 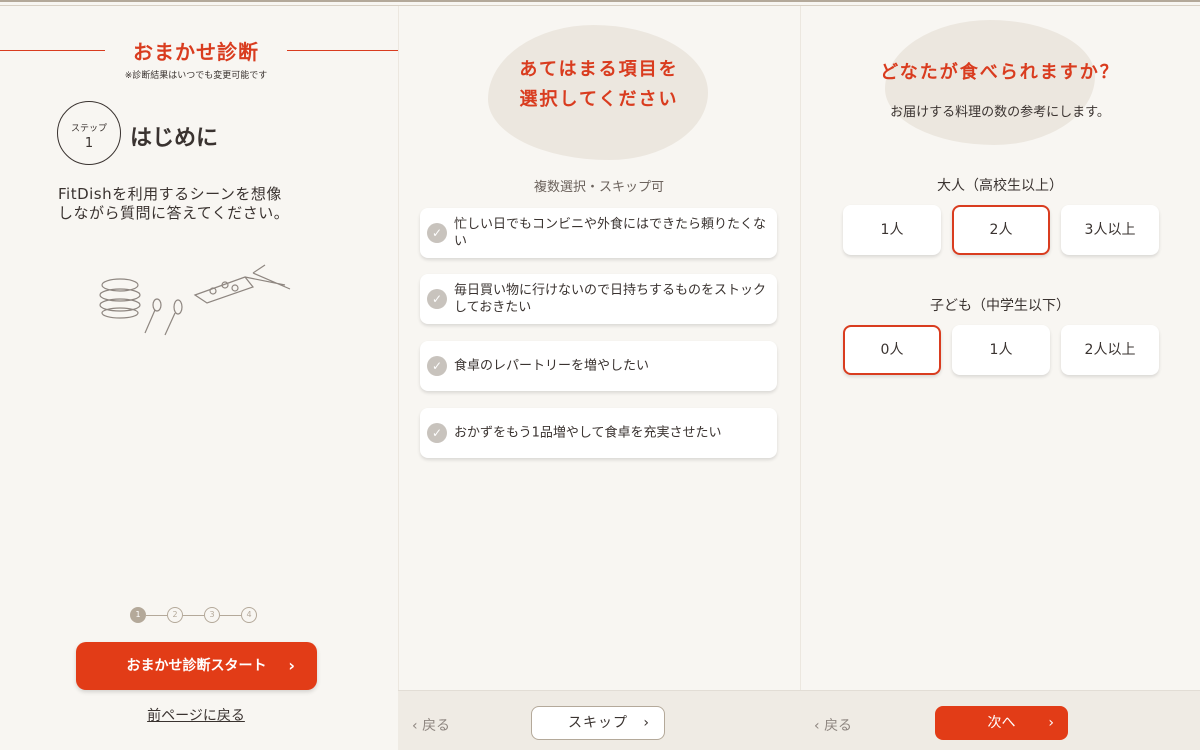 I want to click on intro-line-1: FitDishを利用するシーンを想像, so click(x=170, y=194).